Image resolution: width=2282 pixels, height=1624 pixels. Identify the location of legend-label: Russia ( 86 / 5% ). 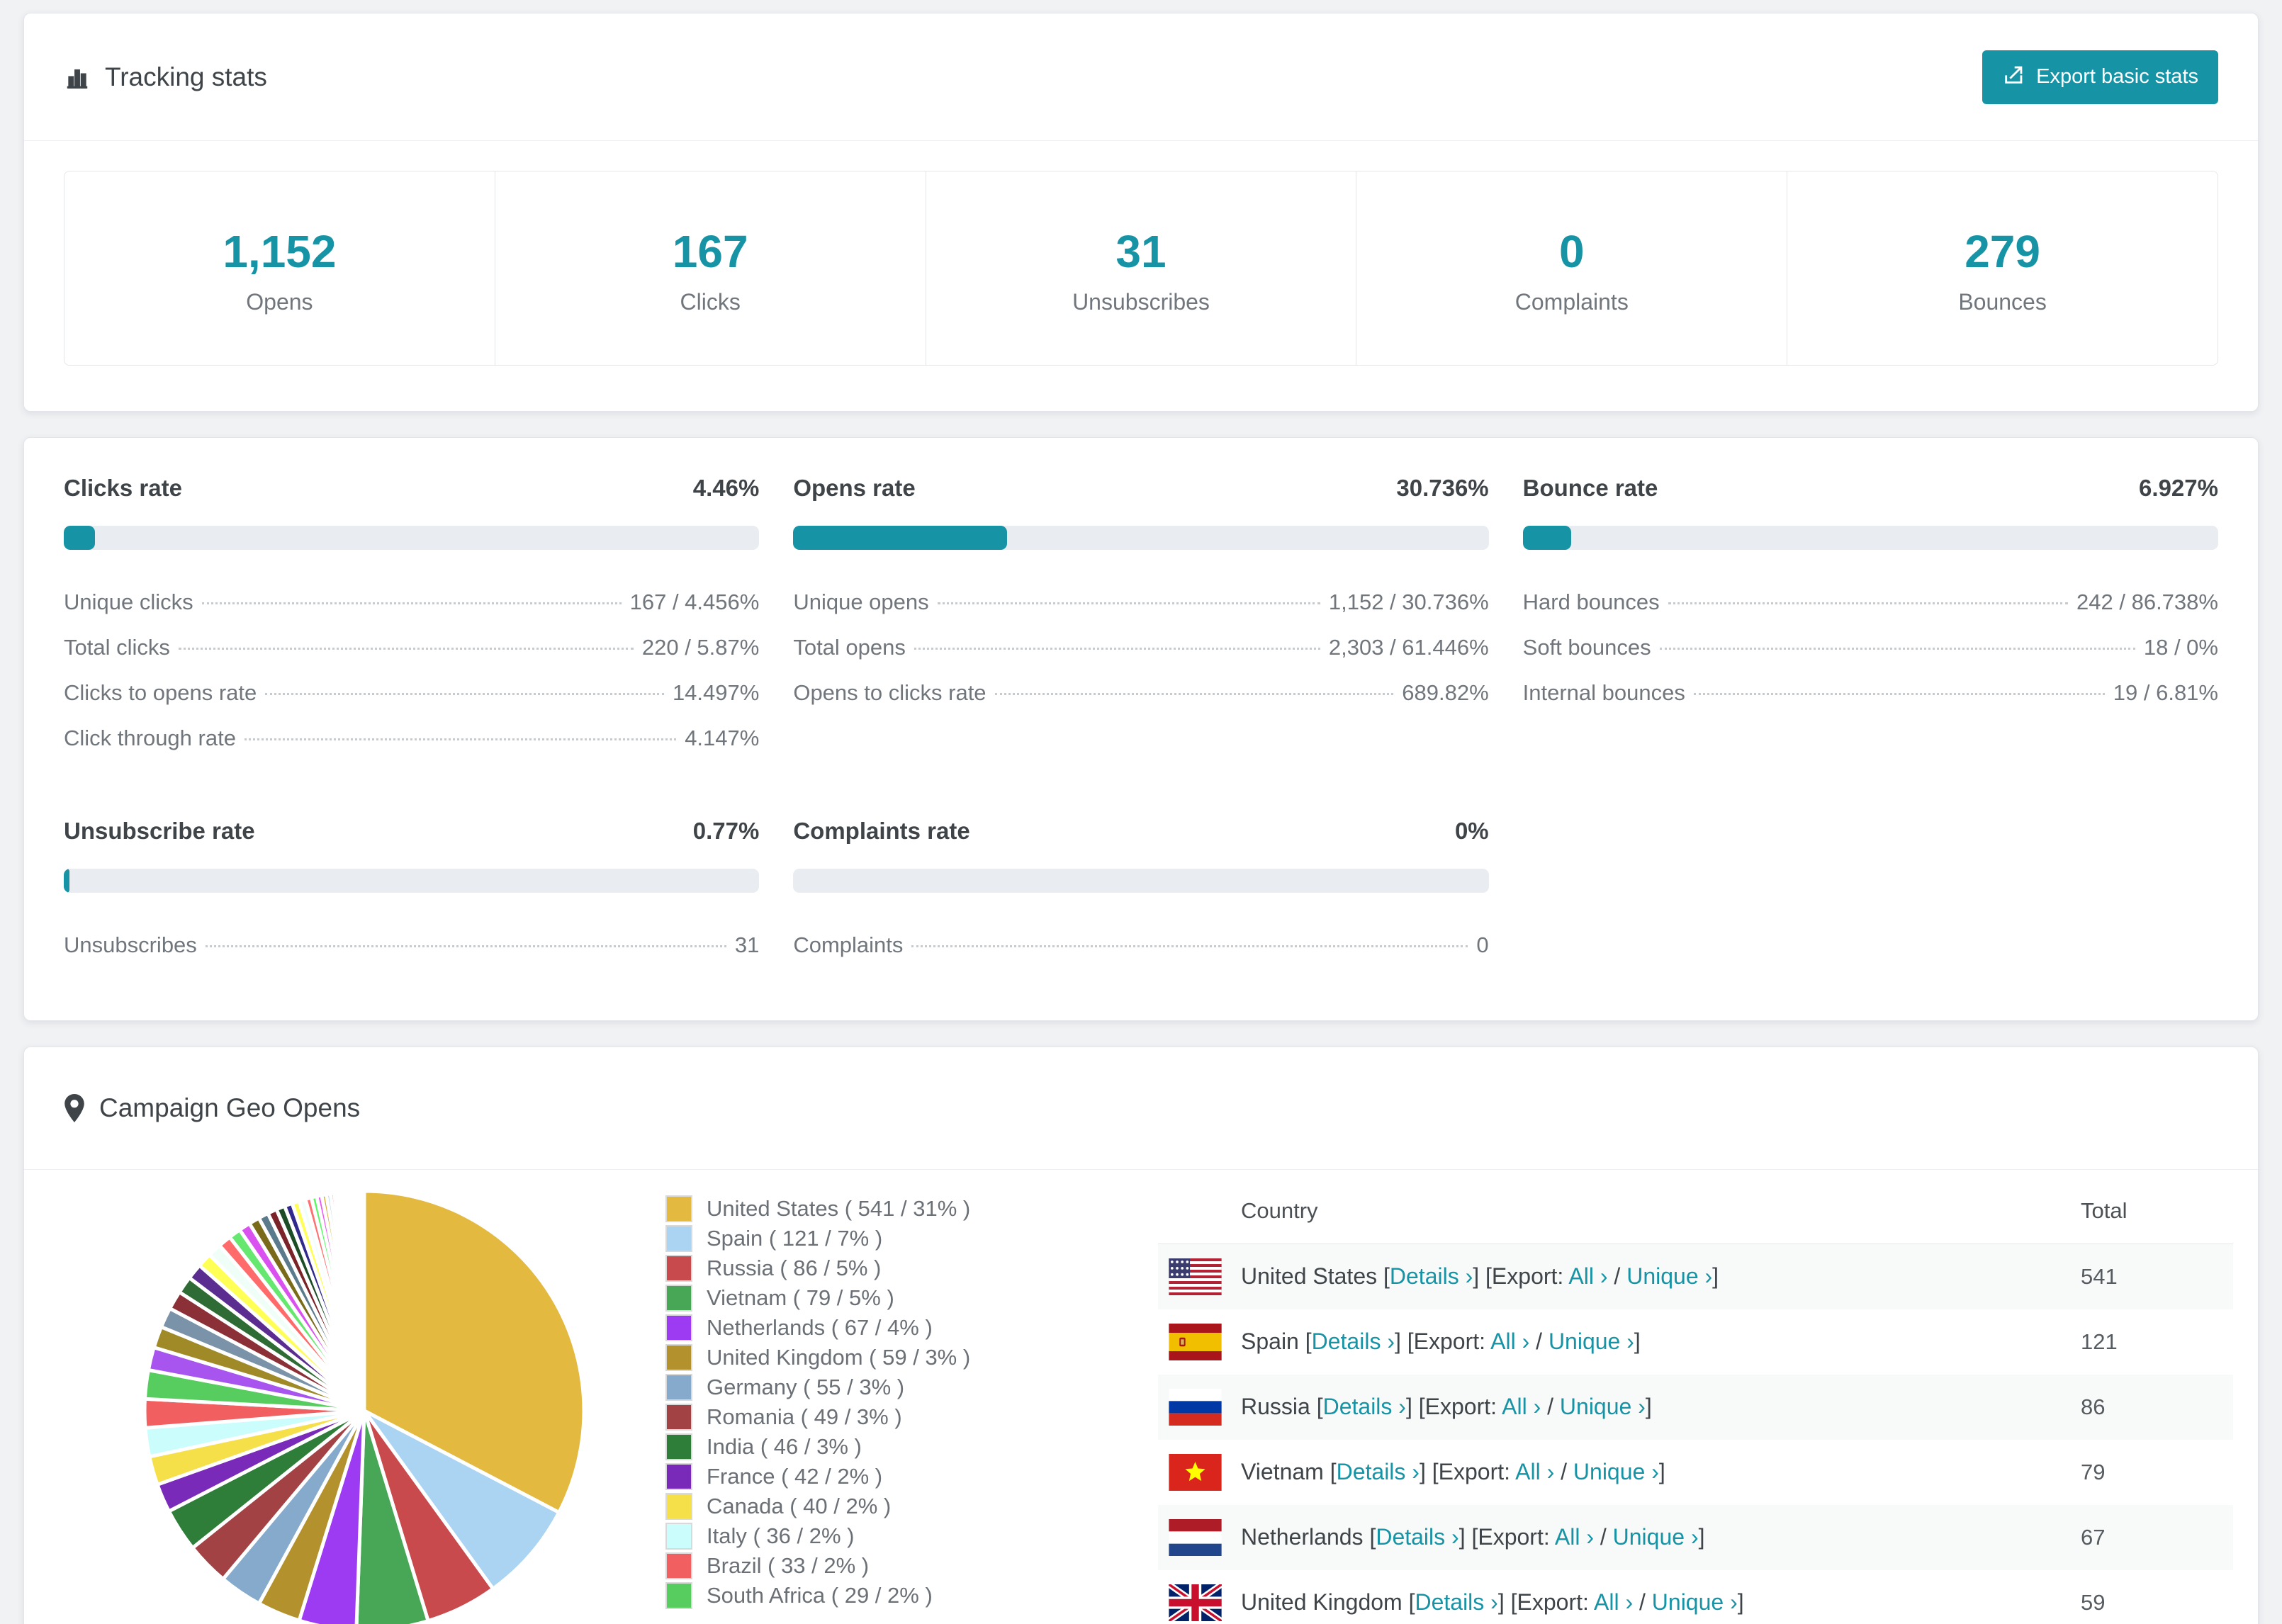
(795, 1267).